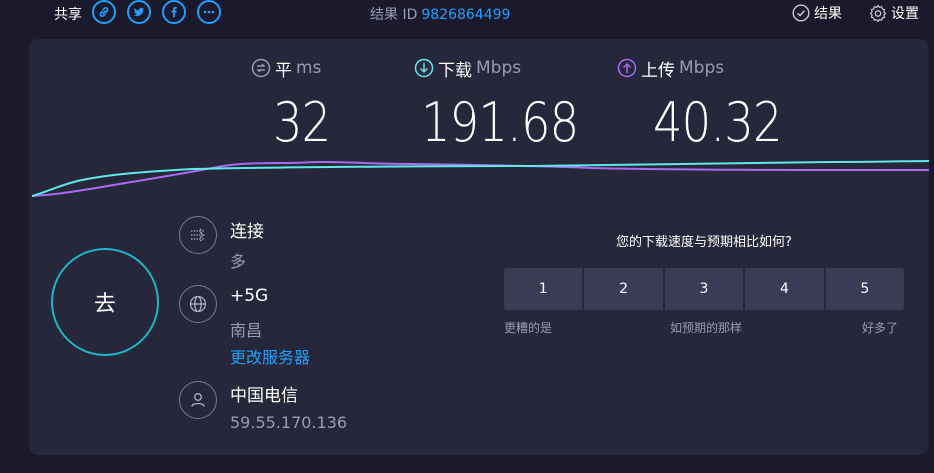  What do you see at coordinates (880, 328) in the screenshot?
I see `scale-high-label: 好多了` at bounding box center [880, 328].